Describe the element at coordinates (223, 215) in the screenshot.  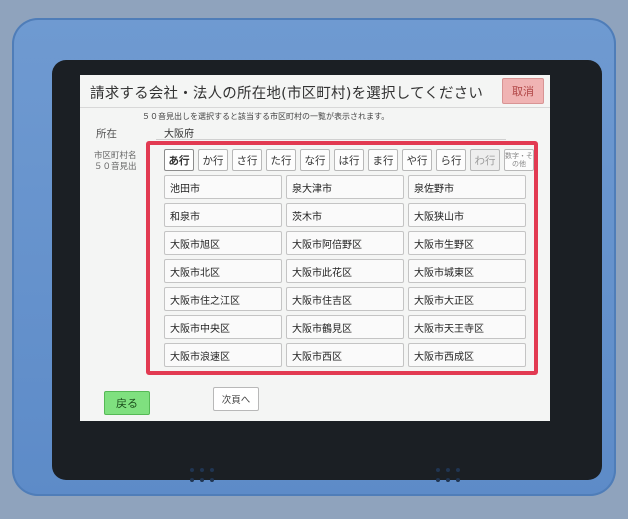
I see `city-button: 和泉市` at that location.